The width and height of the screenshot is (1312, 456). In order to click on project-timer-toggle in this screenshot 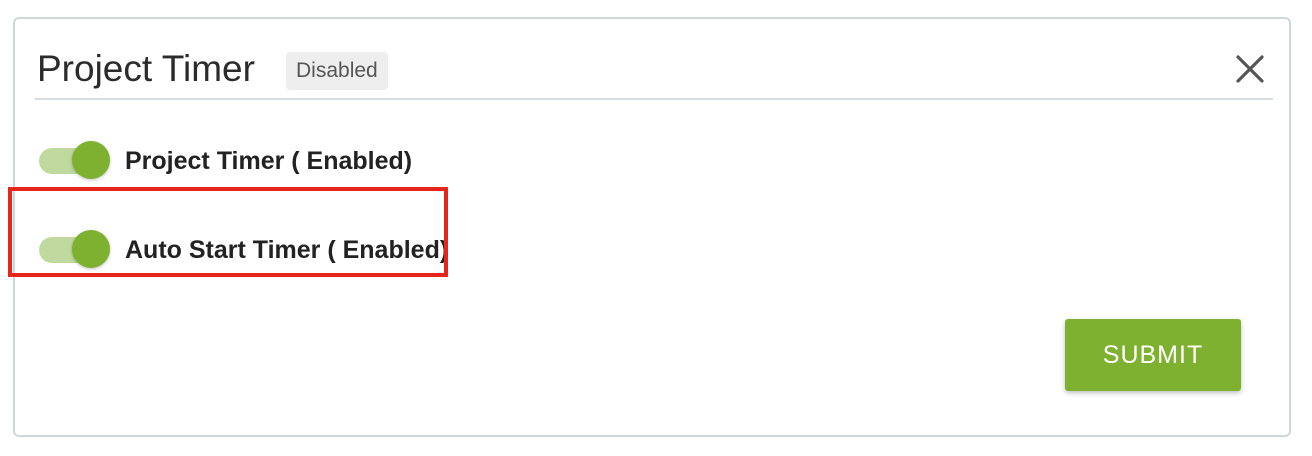, I will do `click(73, 161)`.